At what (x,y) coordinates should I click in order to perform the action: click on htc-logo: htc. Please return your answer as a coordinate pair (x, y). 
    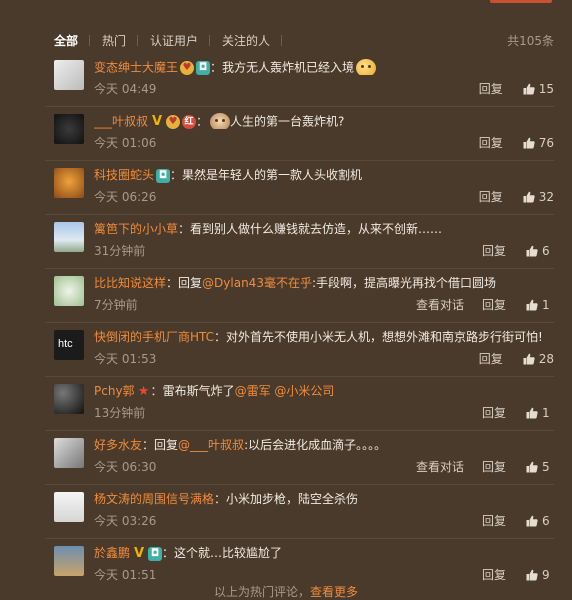
    Looking at the image, I should click on (65, 344).